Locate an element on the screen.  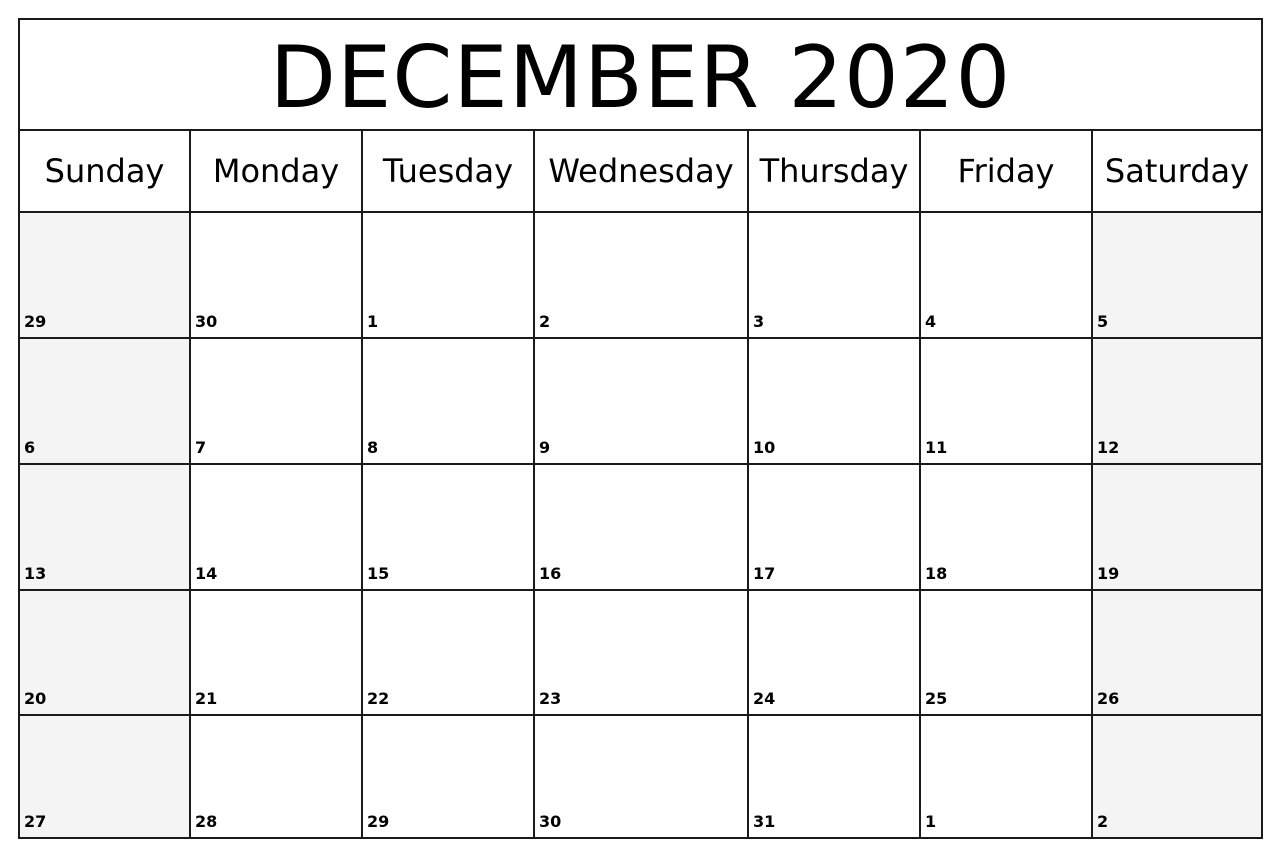
day-number: 7 is located at coordinates (201, 447).